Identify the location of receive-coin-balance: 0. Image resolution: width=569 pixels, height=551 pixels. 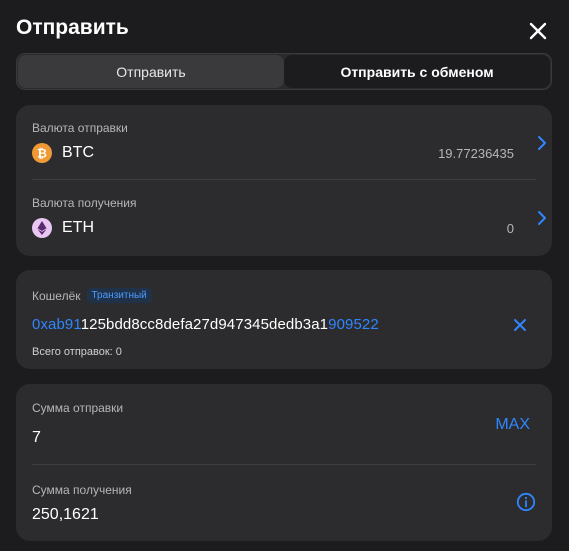
(510, 228).